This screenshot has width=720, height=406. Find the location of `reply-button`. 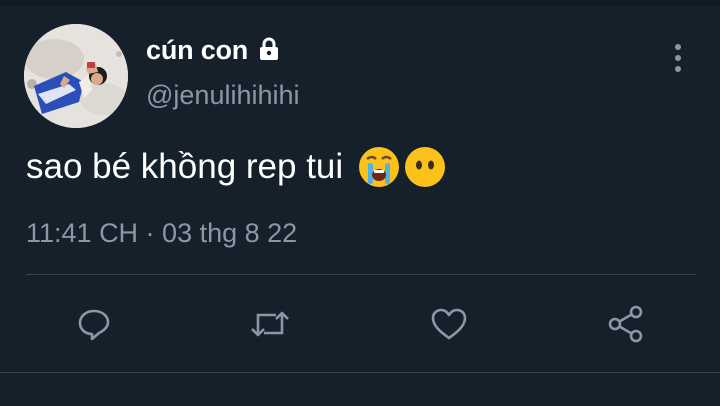

reply-button is located at coordinates (94, 324).